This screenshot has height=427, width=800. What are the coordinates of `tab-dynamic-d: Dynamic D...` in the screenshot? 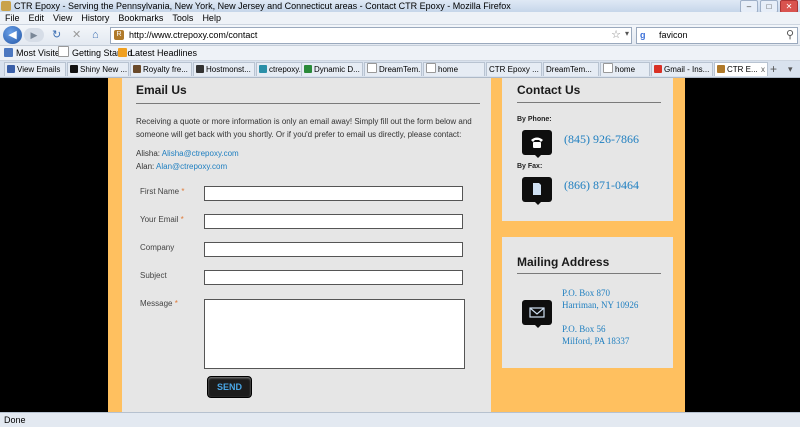 It's located at (332, 69).